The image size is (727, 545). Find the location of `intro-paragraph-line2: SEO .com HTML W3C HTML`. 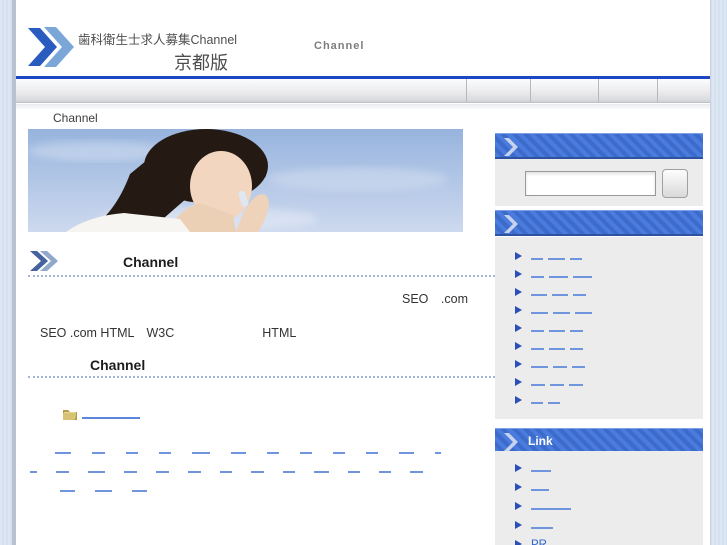

intro-paragraph-line2: SEO .com HTML W3C HTML is located at coordinates (168, 331).